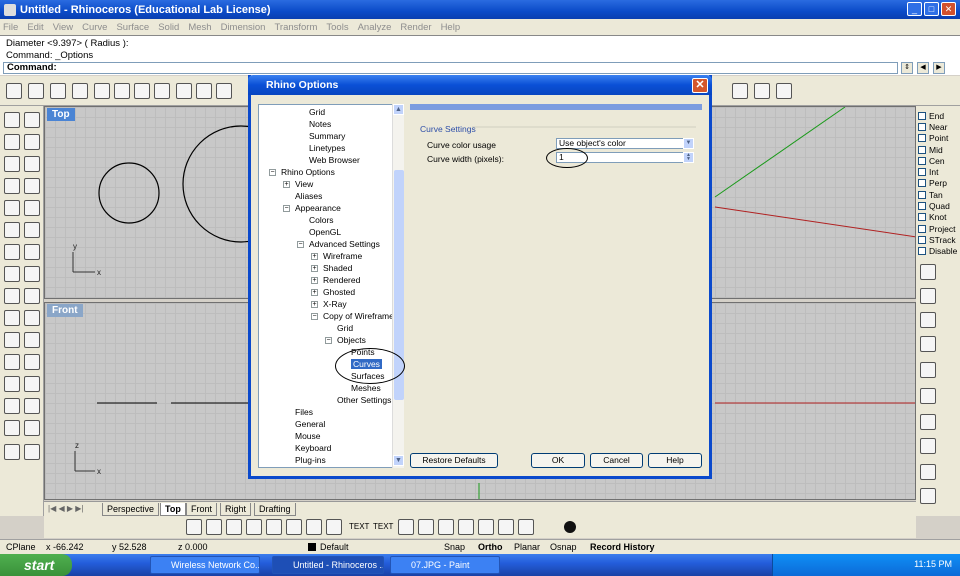 The width and height of the screenshot is (960, 576). Describe the element at coordinates (12, 208) in the screenshot. I see `polygon-icon` at that location.